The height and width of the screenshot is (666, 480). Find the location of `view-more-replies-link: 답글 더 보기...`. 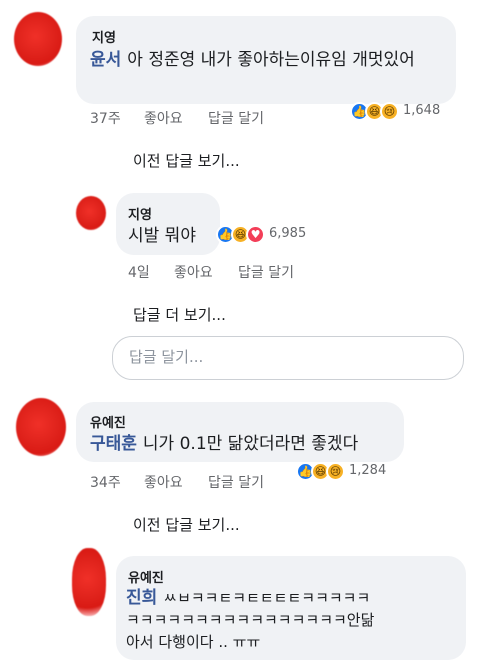

view-more-replies-link: 답글 더 보기... is located at coordinates (179, 314).